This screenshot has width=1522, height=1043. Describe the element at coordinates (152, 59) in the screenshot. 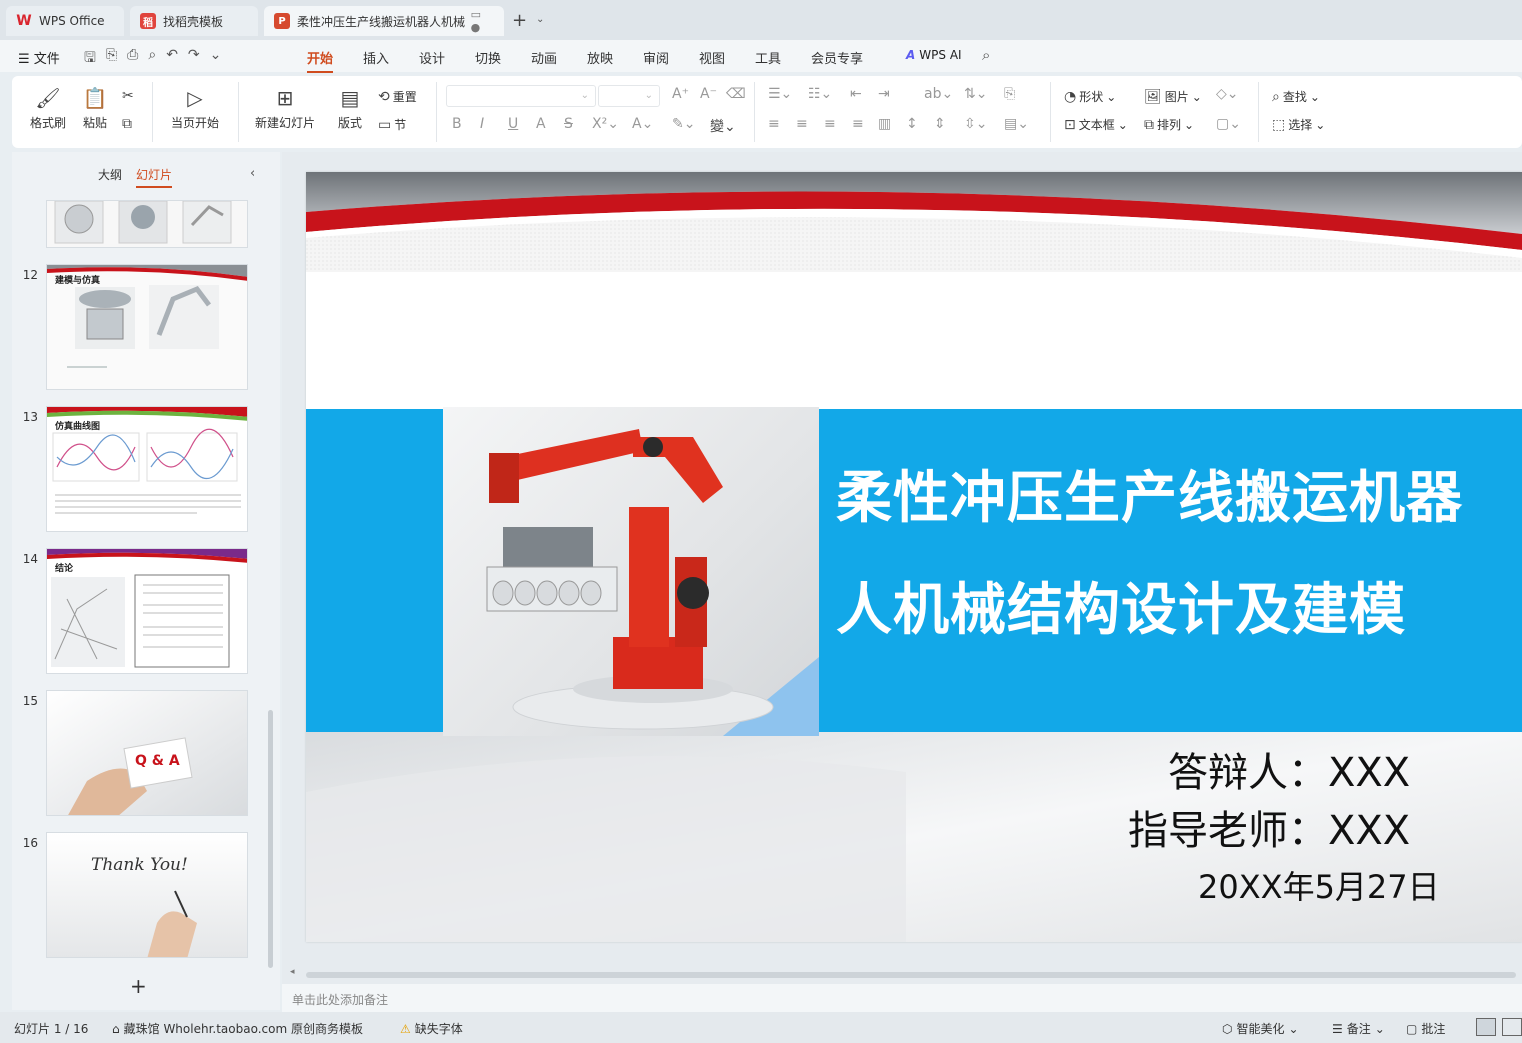

I see `print-preview-icon: ⌕` at that location.